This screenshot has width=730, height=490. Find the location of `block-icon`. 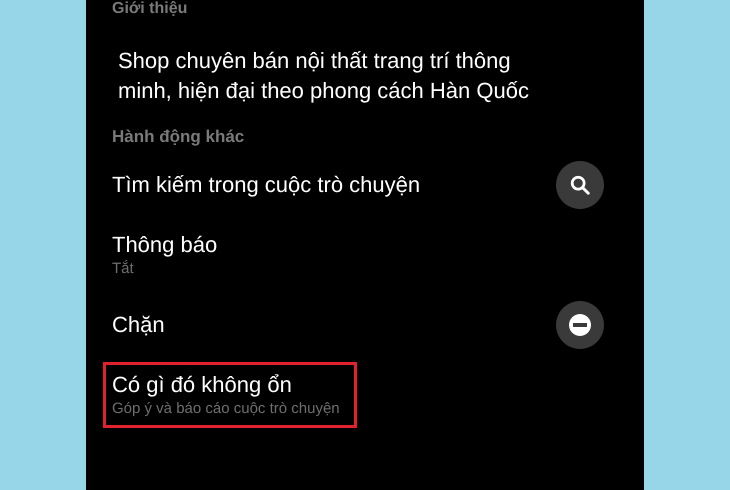

block-icon is located at coordinates (580, 324).